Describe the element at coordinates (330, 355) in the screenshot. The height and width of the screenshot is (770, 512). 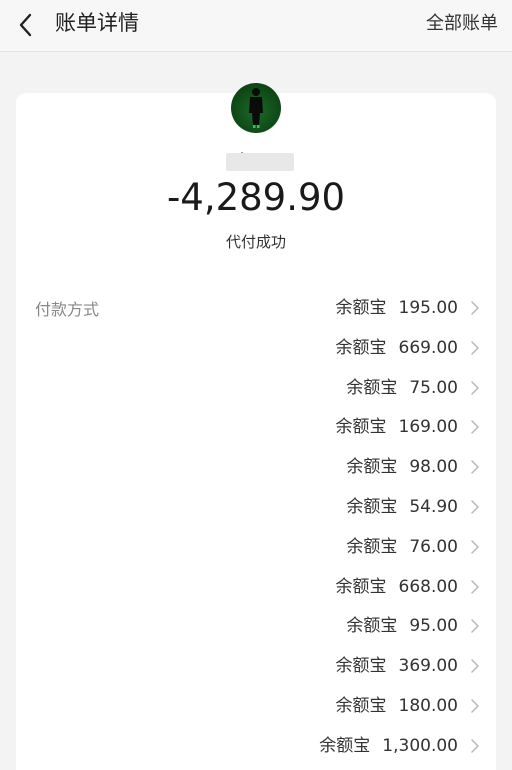
I see `payment-row: 余额宝 669.00` at that location.